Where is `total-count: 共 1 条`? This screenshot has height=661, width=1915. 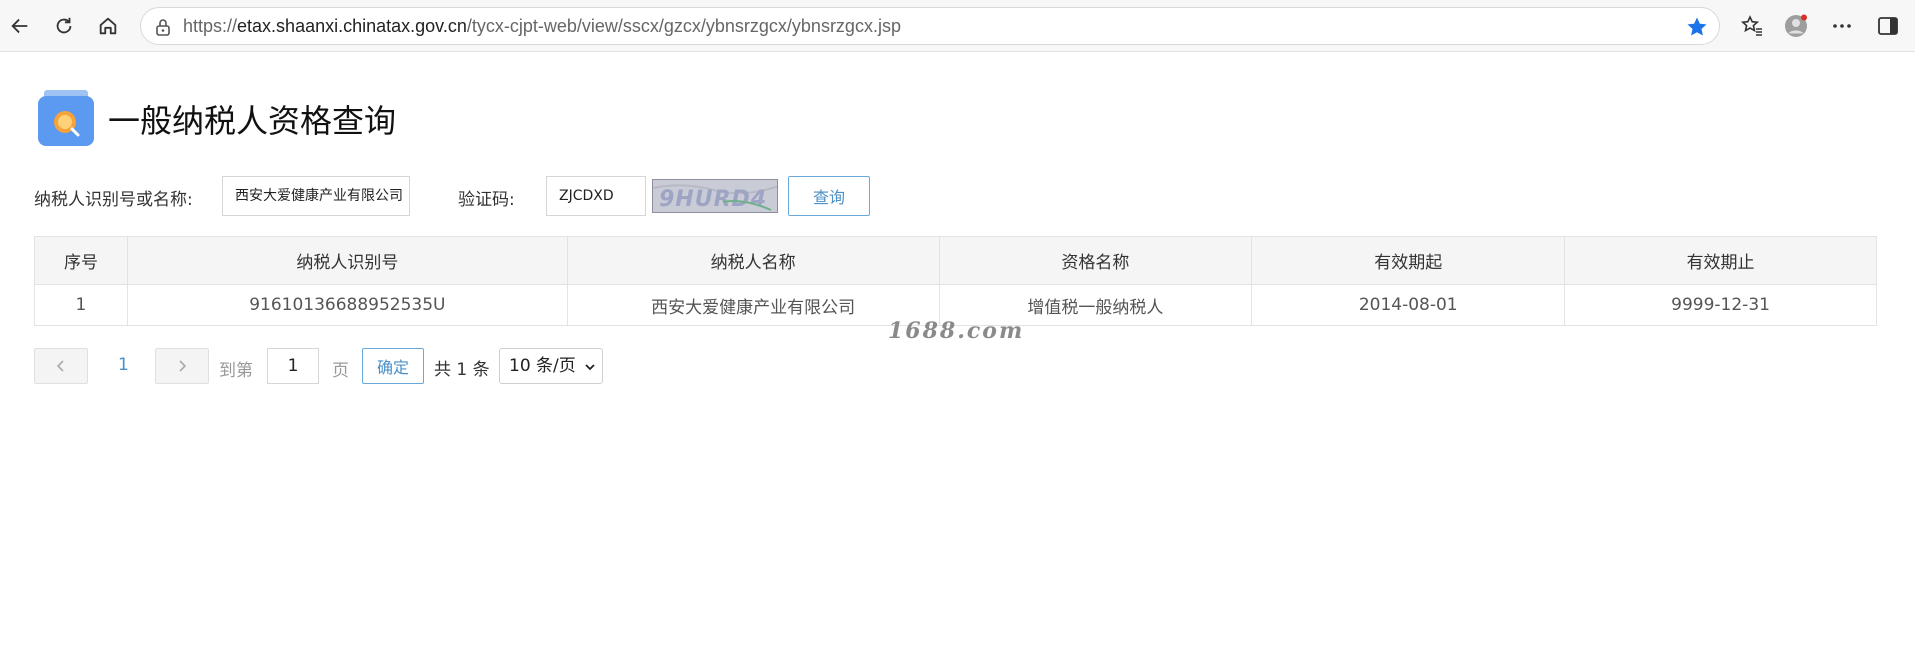
total-count: 共 1 条 is located at coordinates (462, 370).